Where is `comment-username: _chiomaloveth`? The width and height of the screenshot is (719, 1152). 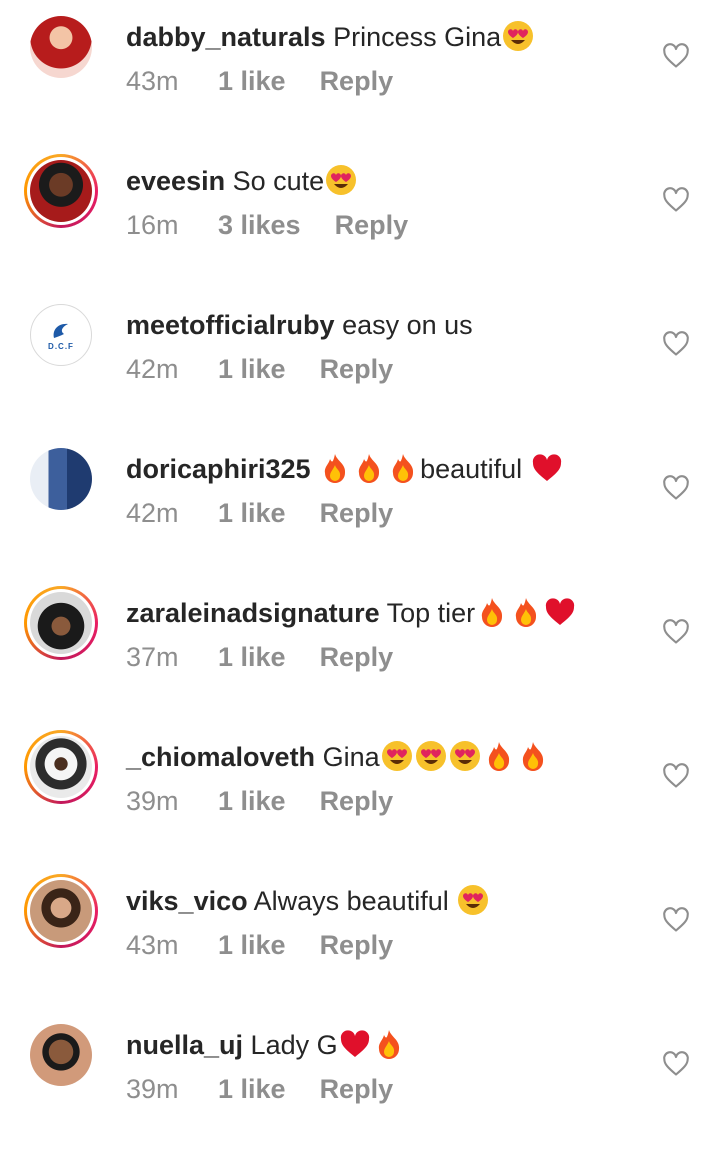
comment-username: _chiomaloveth is located at coordinates (220, 757).